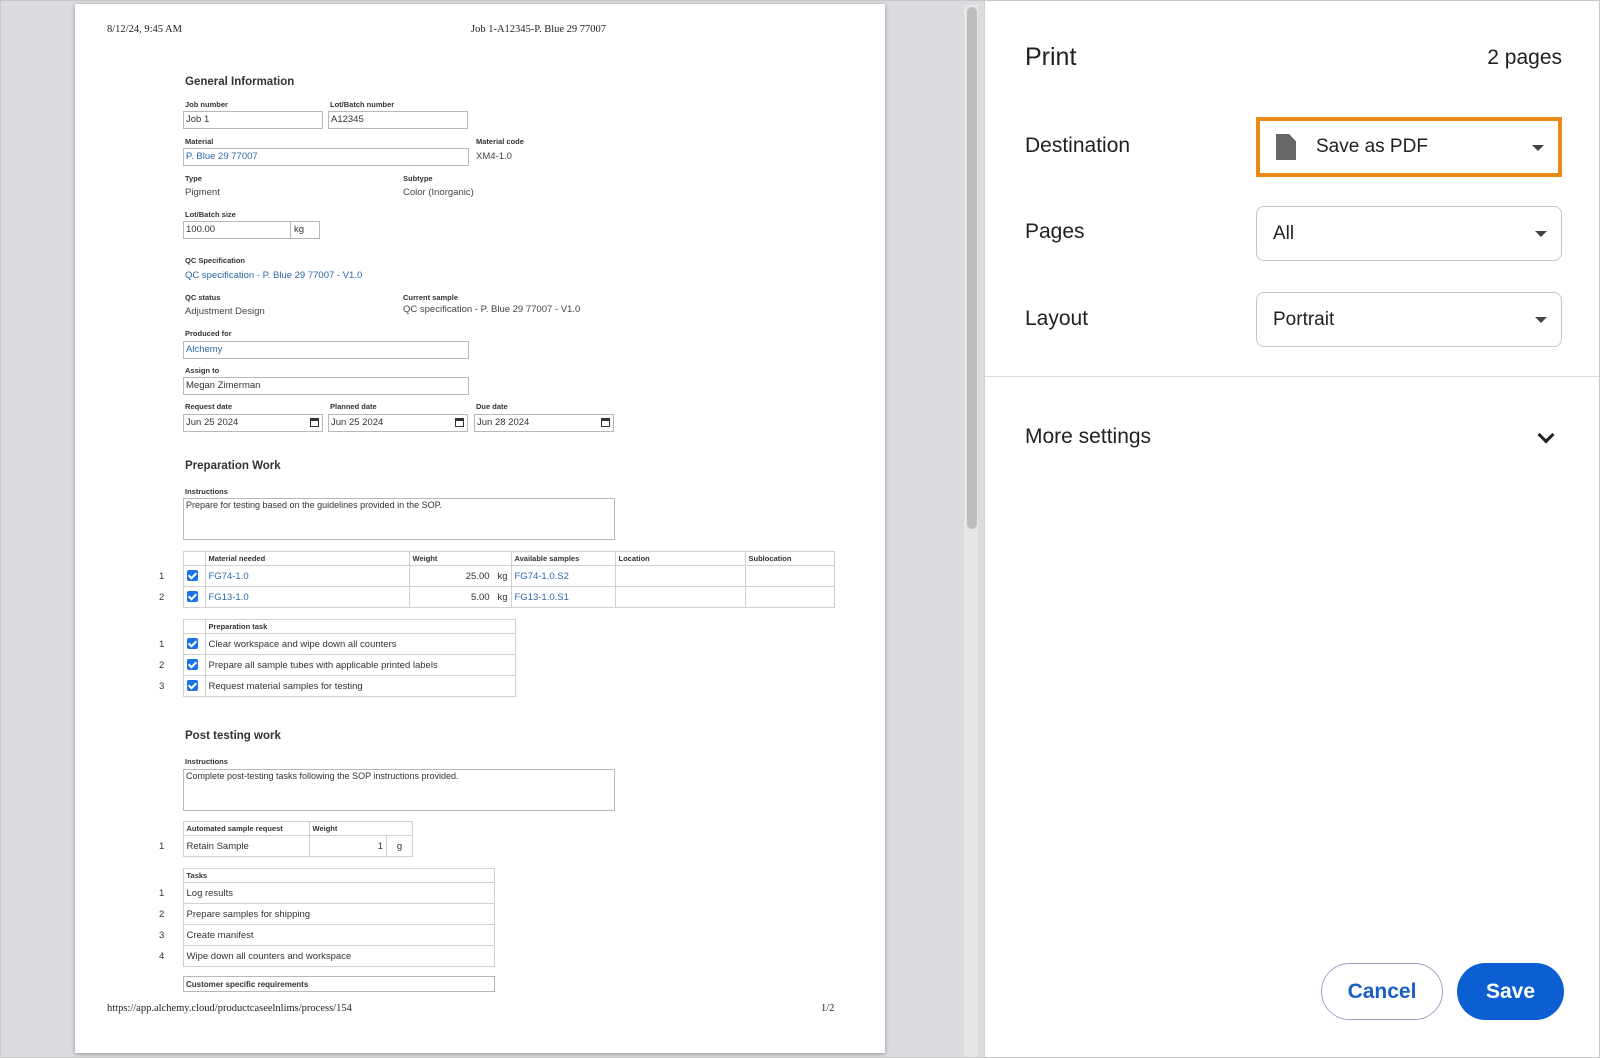  Describe the element at coordinates (1409, 233) in the screenshot. I see `pages-select: All` at that location.